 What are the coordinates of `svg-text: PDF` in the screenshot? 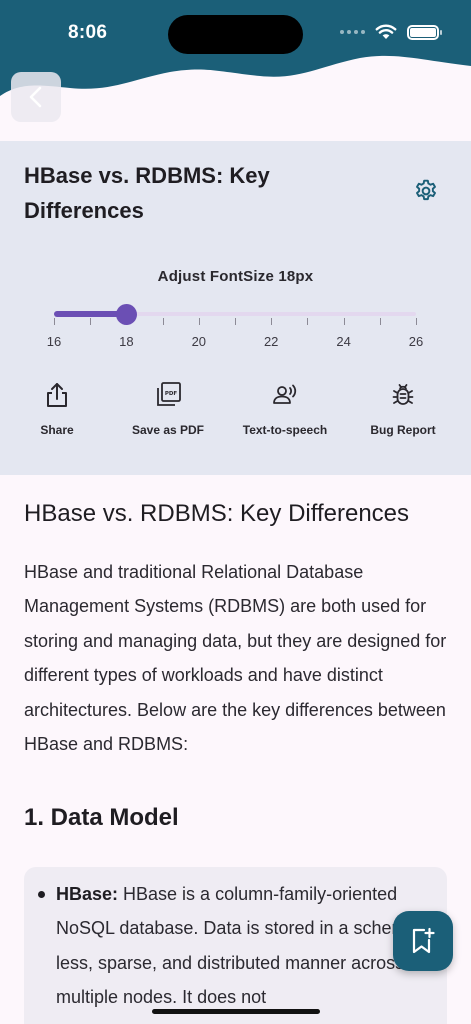 It's located at (171, 394).